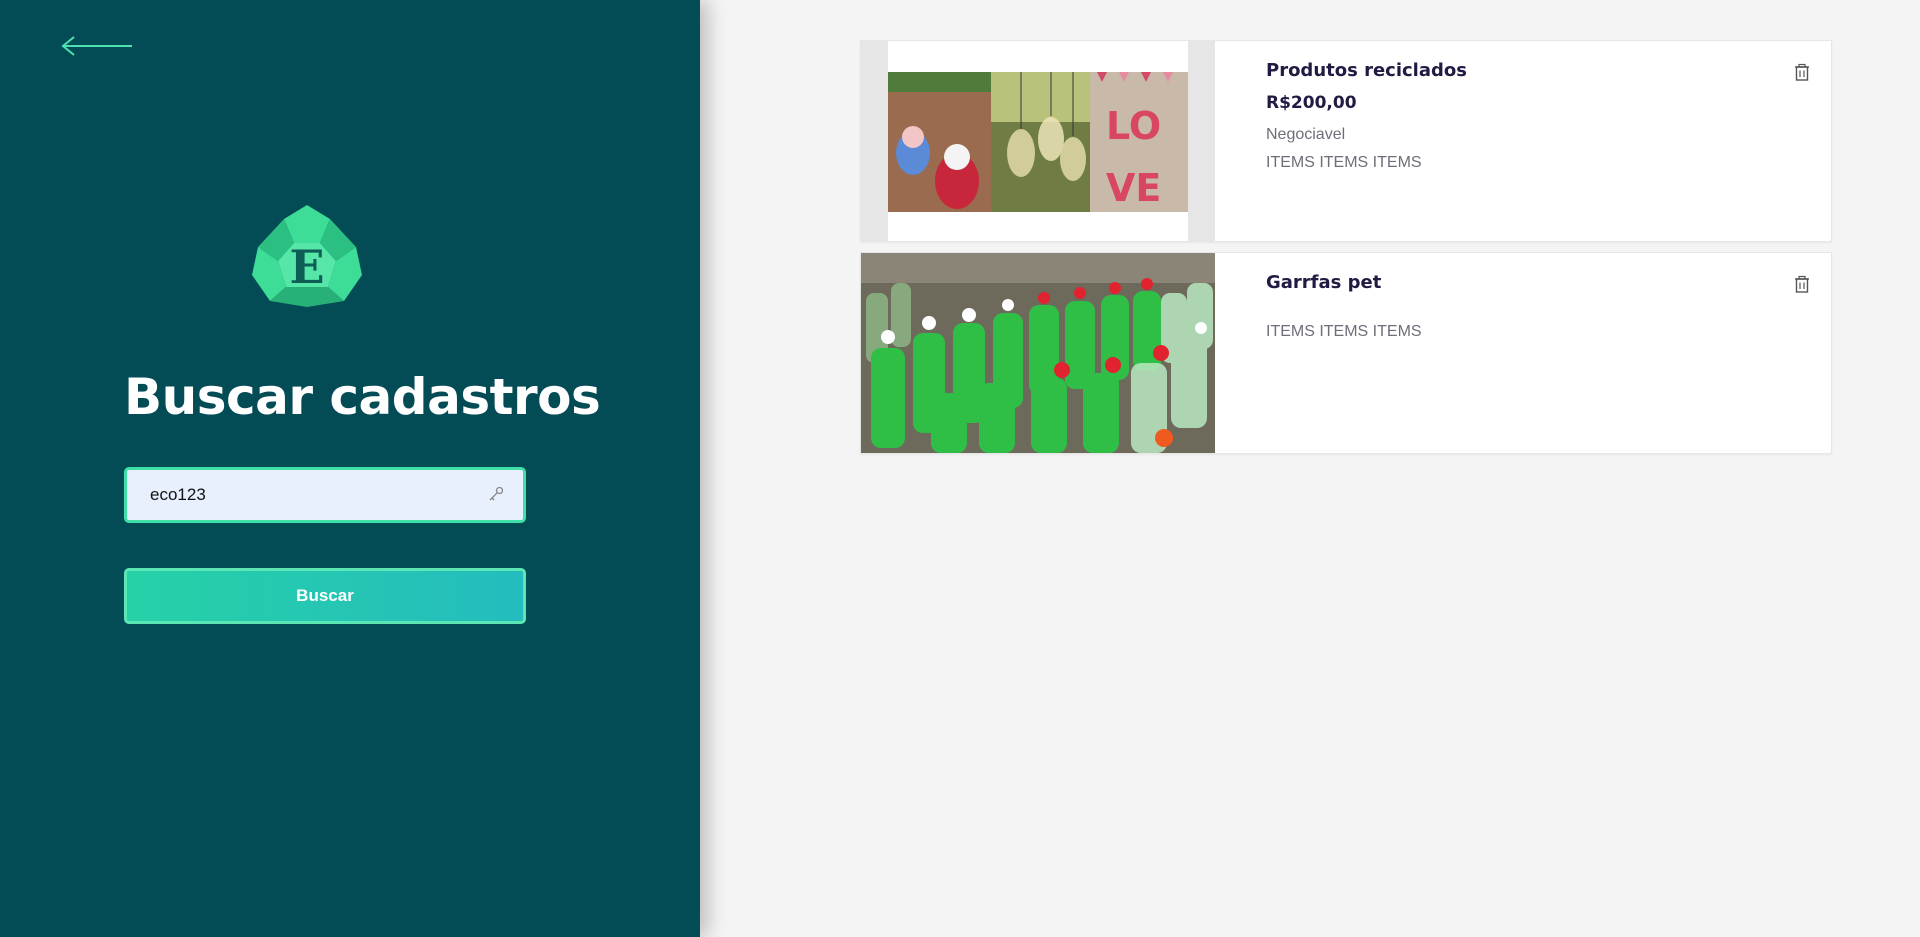 The height and width of the screenshot is (937, 1920). I want to click on key-field, so click(325, 495).